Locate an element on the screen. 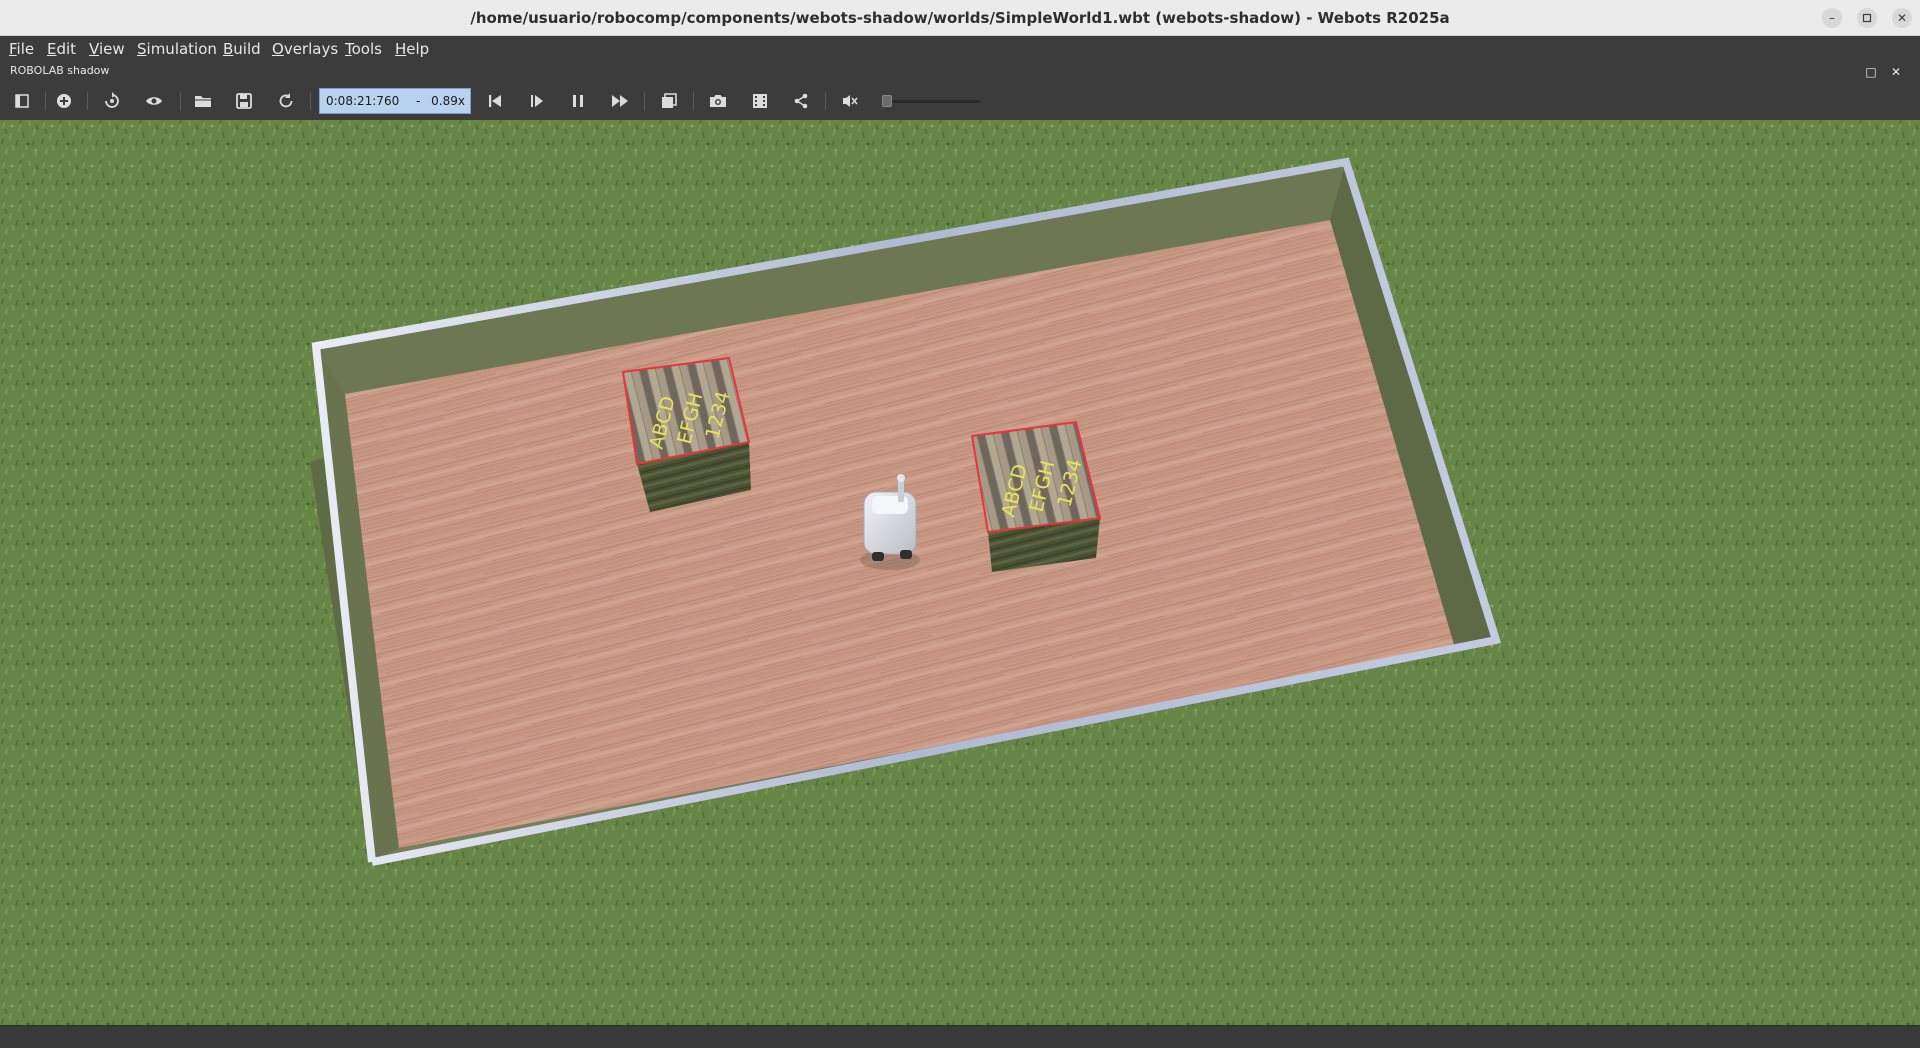 Image resolution: width=1920 pixels, height=1048 pixels. wooden-box-right: ABCD EFGH 1234 is located at coordinates (1036, 496).